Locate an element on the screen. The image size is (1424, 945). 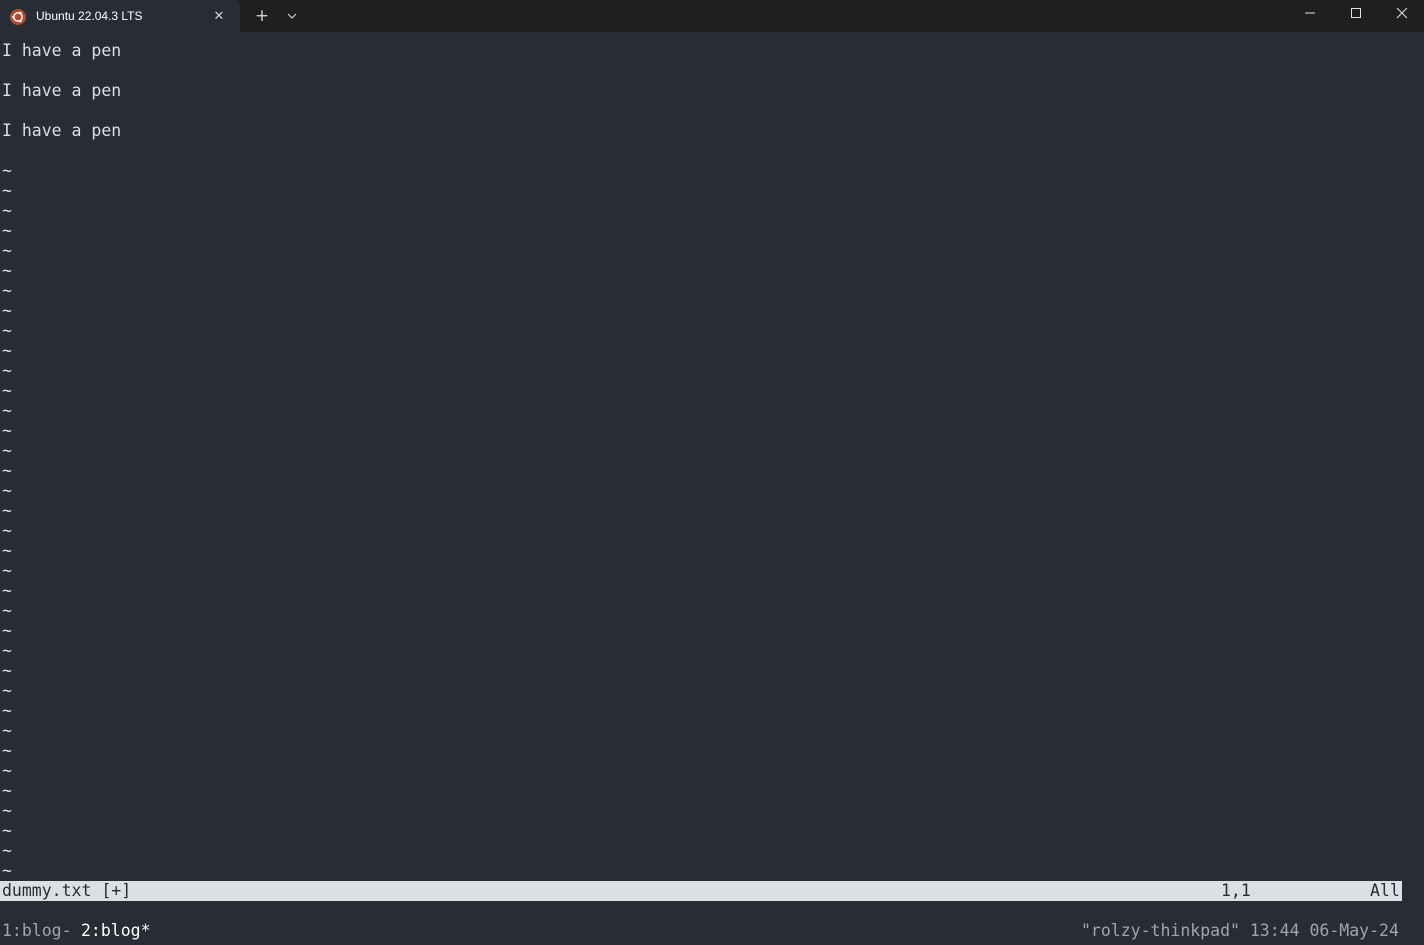
tmux-window-2: 2:blog* is located at coordinates (116, 931).